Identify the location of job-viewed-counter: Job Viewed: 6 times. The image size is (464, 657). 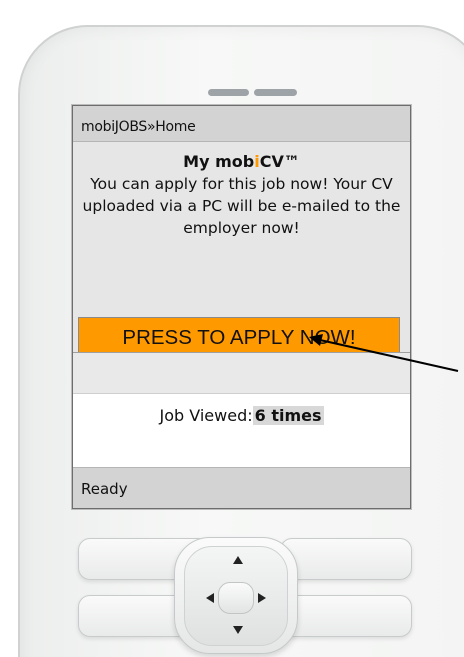
(241, 415).